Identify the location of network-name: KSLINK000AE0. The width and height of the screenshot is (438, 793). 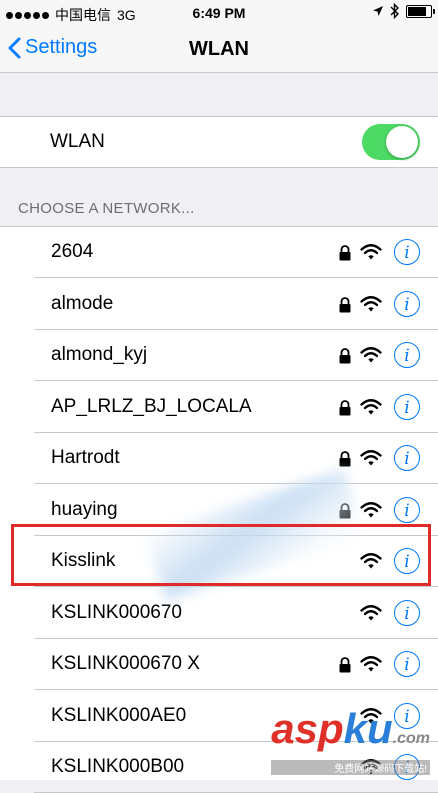
(119, 715).